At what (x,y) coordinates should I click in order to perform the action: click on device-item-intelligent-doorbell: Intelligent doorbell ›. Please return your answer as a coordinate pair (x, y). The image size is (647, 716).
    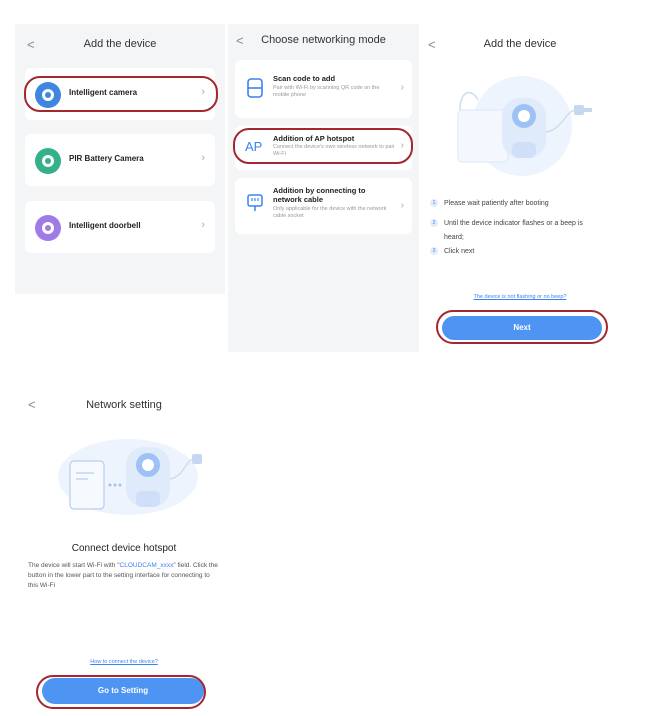
    Looking at the image, I should click on (120, 227).